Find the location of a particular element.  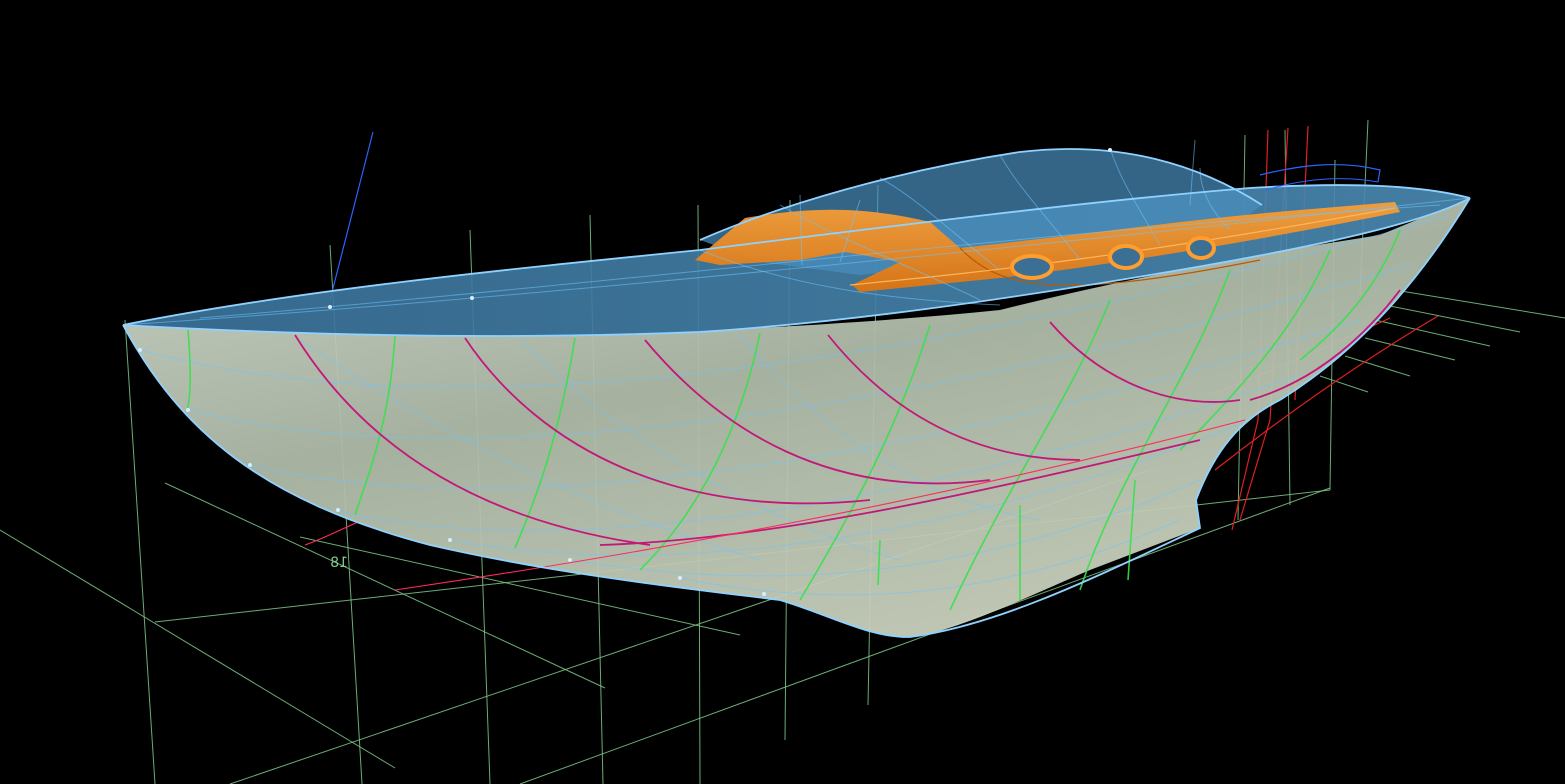

station-label: 18 is located at coordinates (339, 563).